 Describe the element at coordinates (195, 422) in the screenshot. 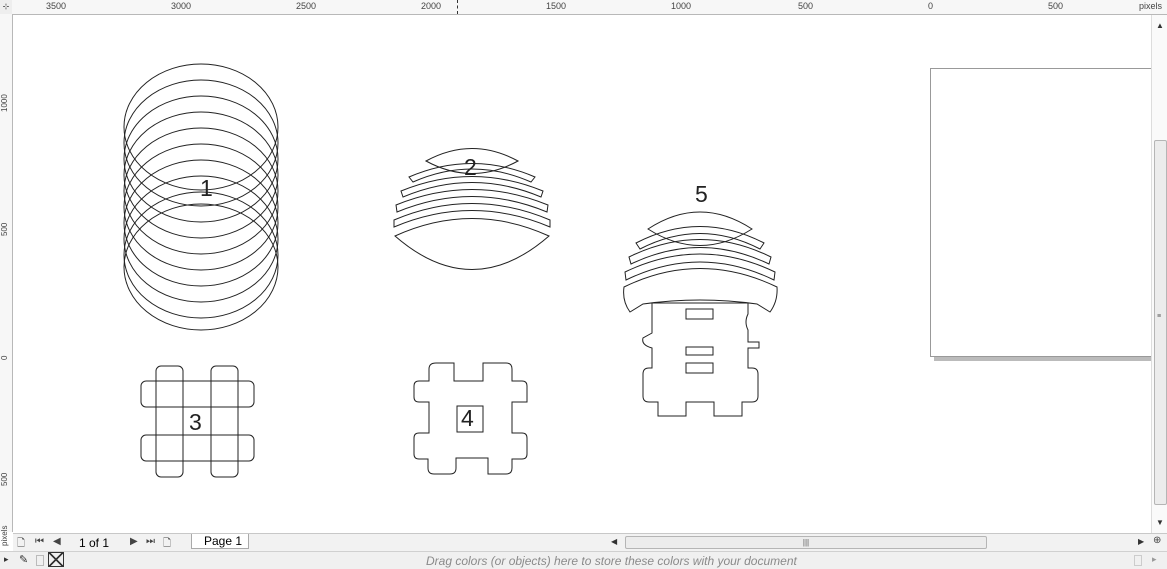

I see `shape-label-3: 3` at that location.